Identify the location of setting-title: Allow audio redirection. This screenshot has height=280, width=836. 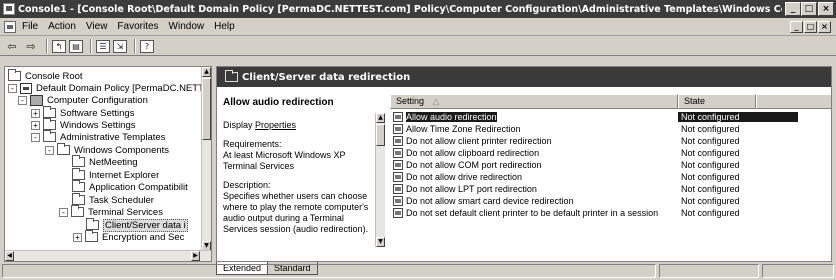
(278, 102).